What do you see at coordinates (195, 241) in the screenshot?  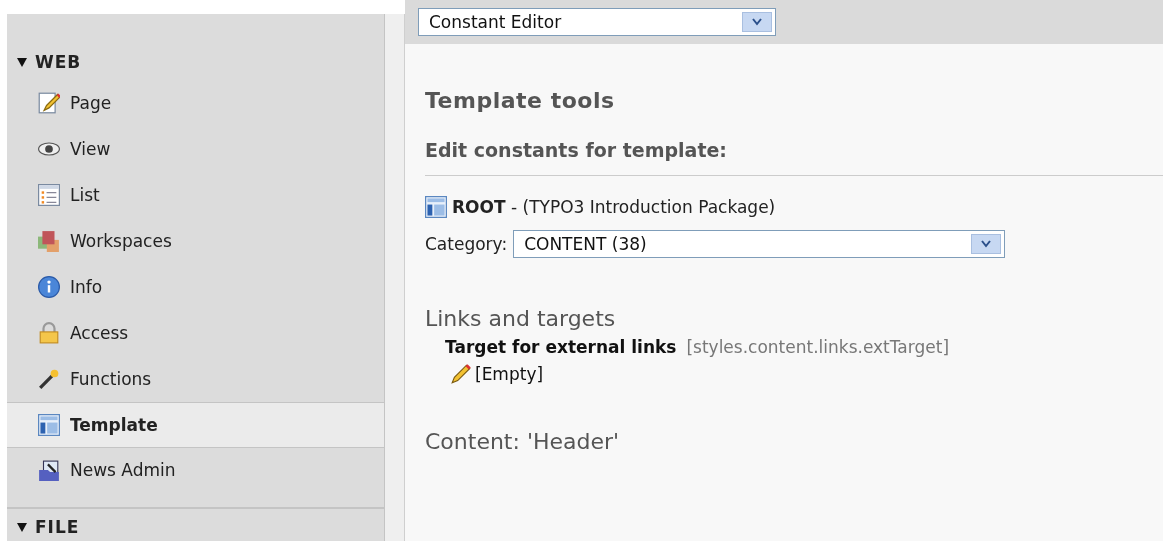 I see `module-menu-item: Workspaces` at bounding box center [195, 241].